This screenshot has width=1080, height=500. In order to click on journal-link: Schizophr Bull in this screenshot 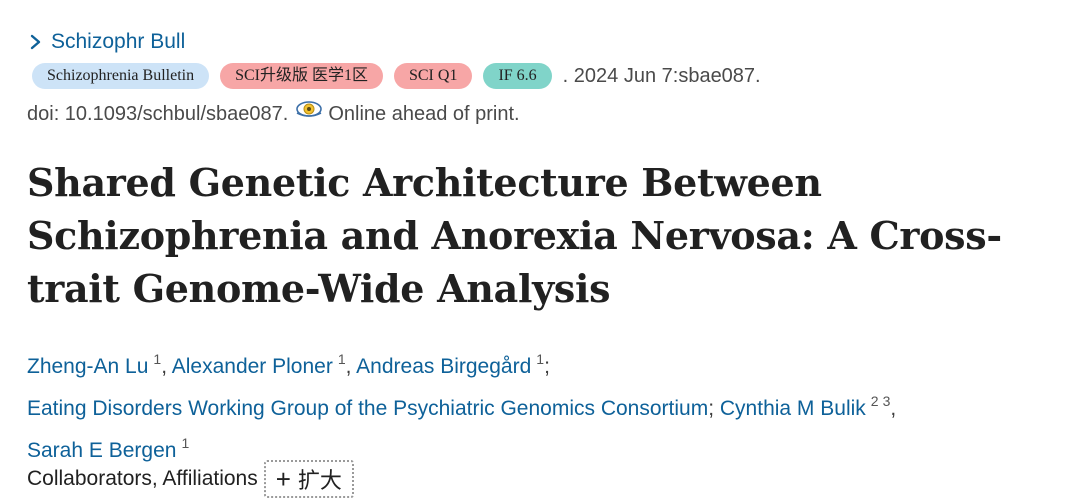, I will do `click(106, 42)`.